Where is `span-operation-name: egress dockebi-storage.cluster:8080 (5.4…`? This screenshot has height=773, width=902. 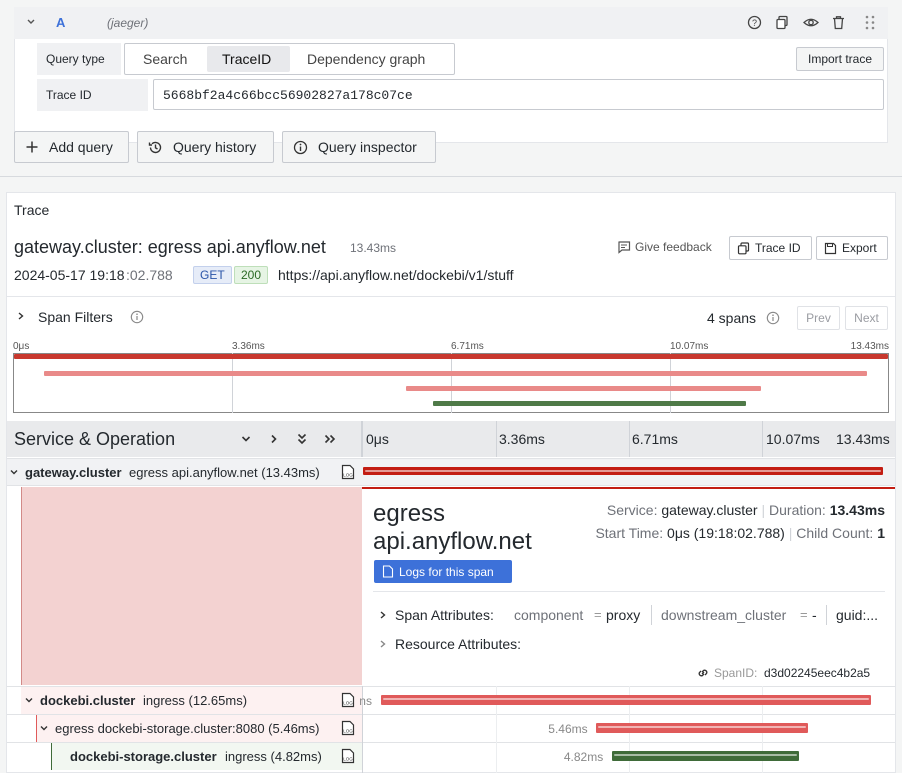
span-operation-name: egress dockebi-storage.cluster:8080 (5.4… is located at coordinates (187, 728).